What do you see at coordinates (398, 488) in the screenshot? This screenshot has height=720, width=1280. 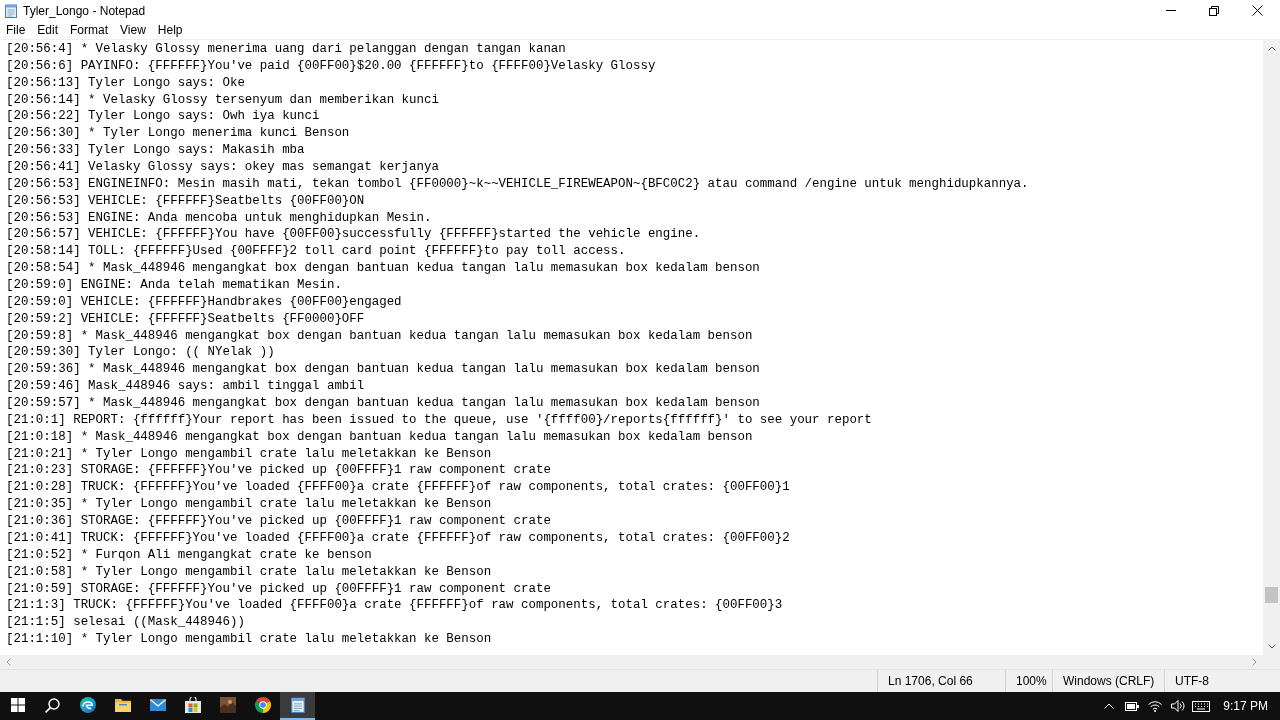 I see `text-line: [21:0:28] TRUCK: {FFFFFF}You've loaded {FFFF00}a crate {FFFFFF}of raw components, total crates: {00FF00}1` at bounding box center [398, 488].